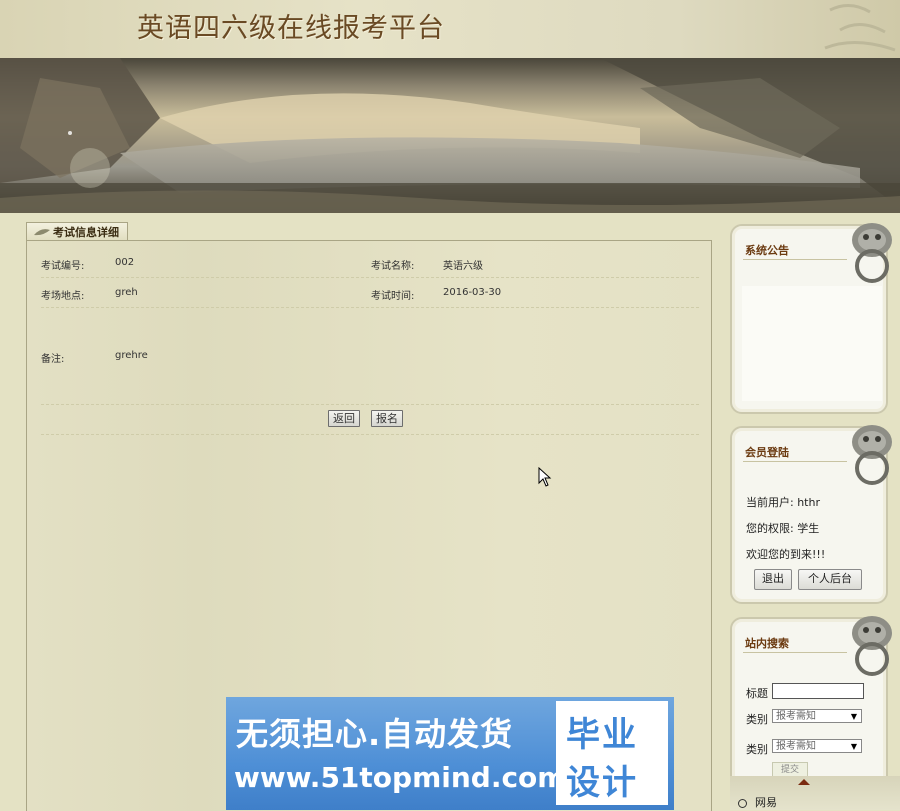  I want to click on signup-button: 报名, so click(387, 418).